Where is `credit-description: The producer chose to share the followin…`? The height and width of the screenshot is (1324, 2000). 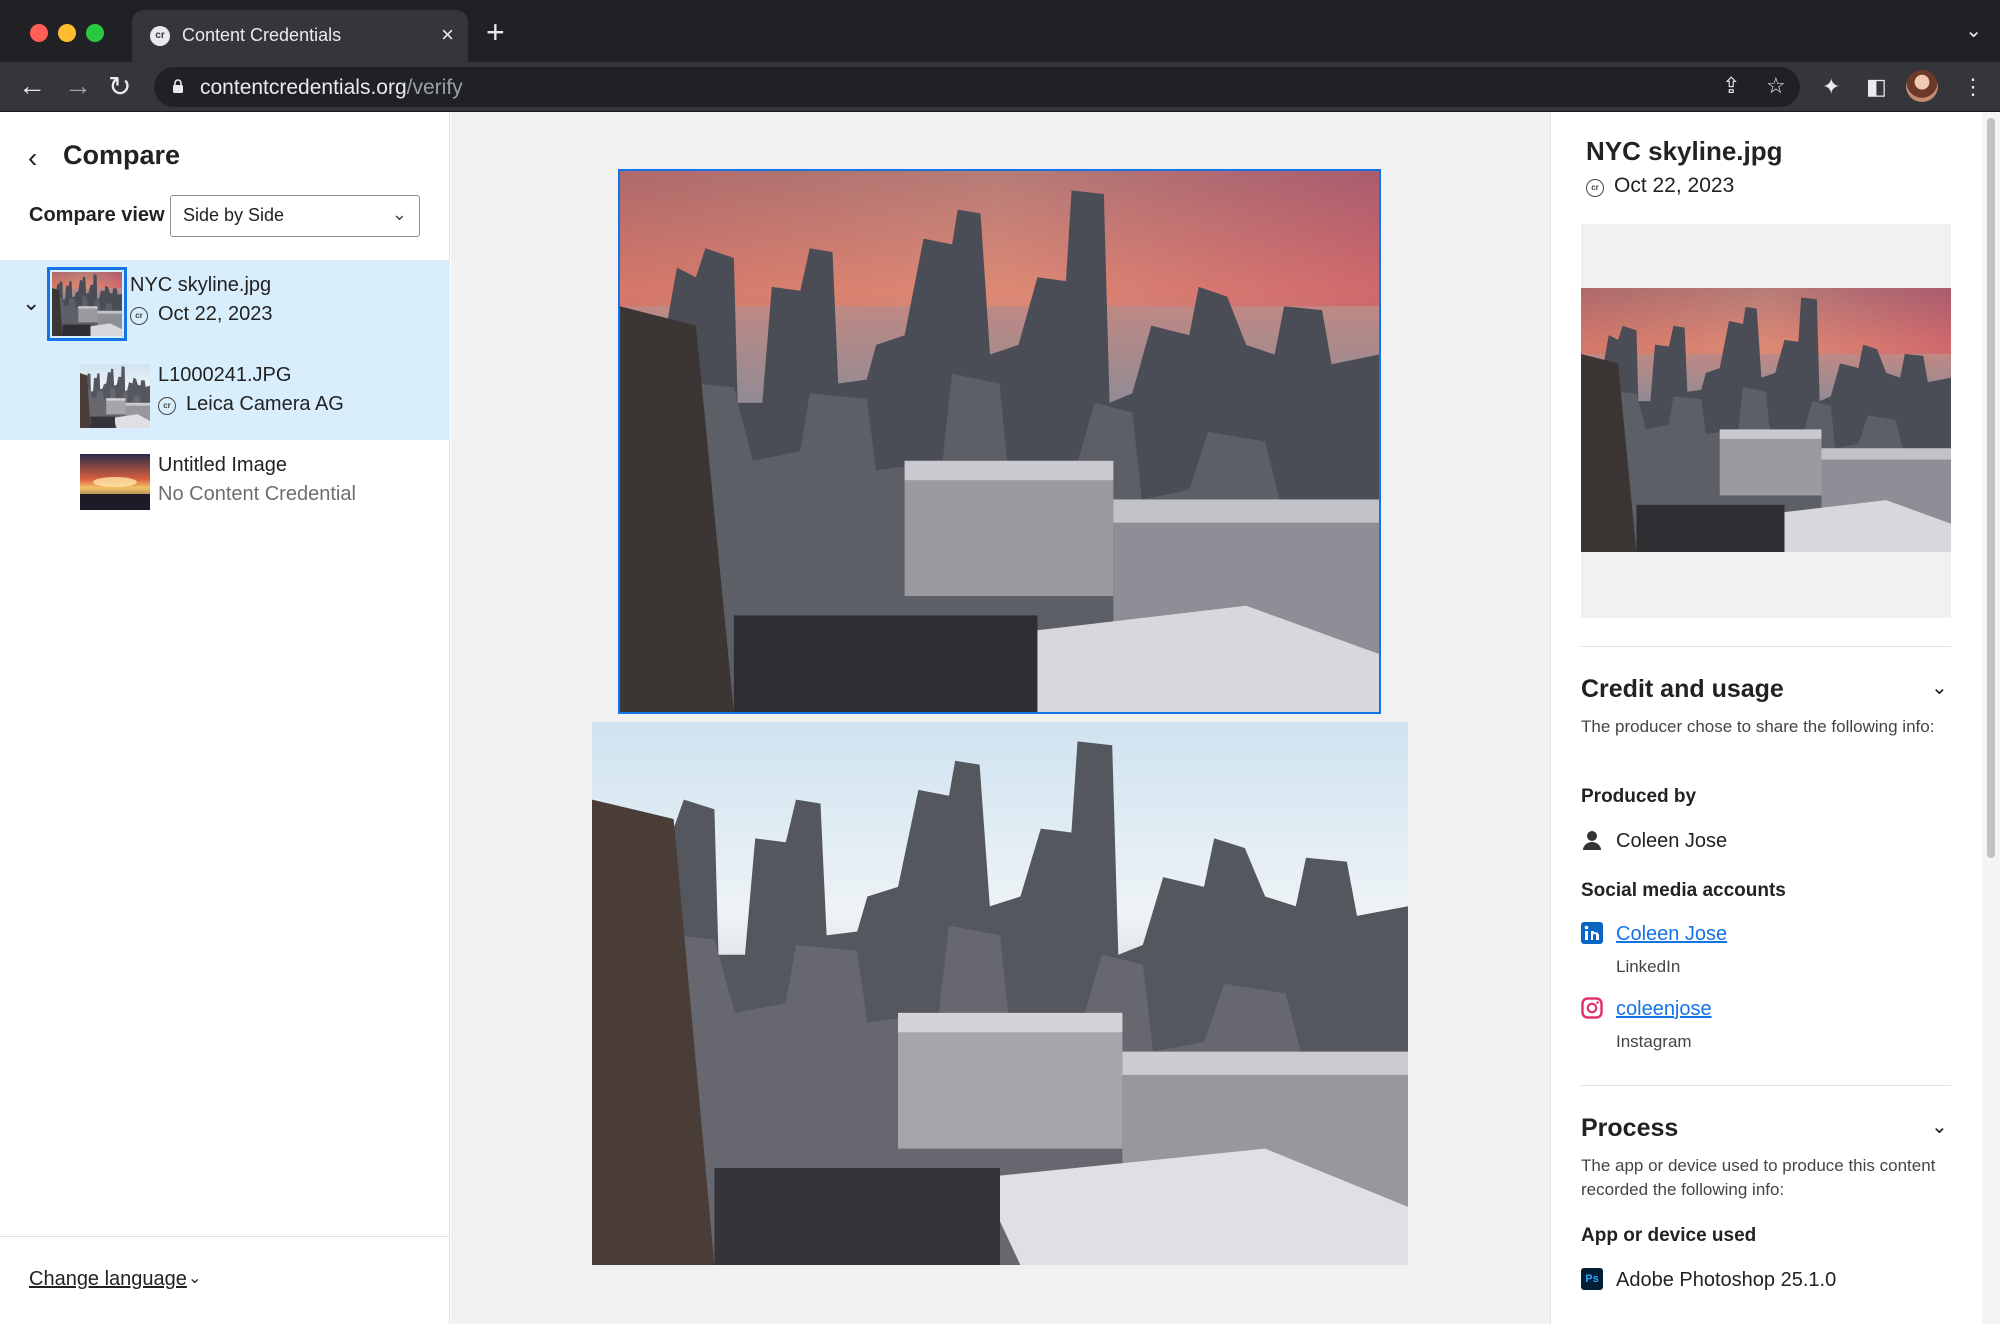 credit-description: The producer chose to share the followin… is located at coordinates (1758, 726).